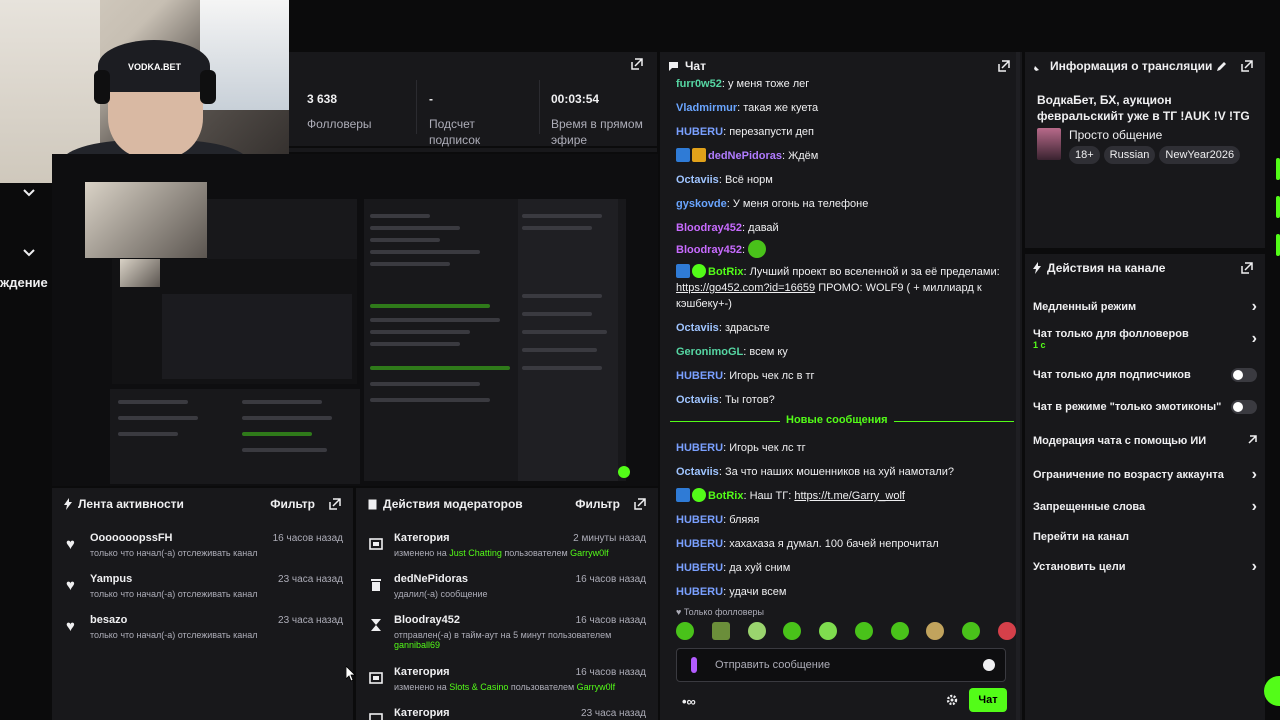 The width and height of the screenshot is (1280, 720). I want to click on activity-filter-button: Фильтр, so click(292, 504).